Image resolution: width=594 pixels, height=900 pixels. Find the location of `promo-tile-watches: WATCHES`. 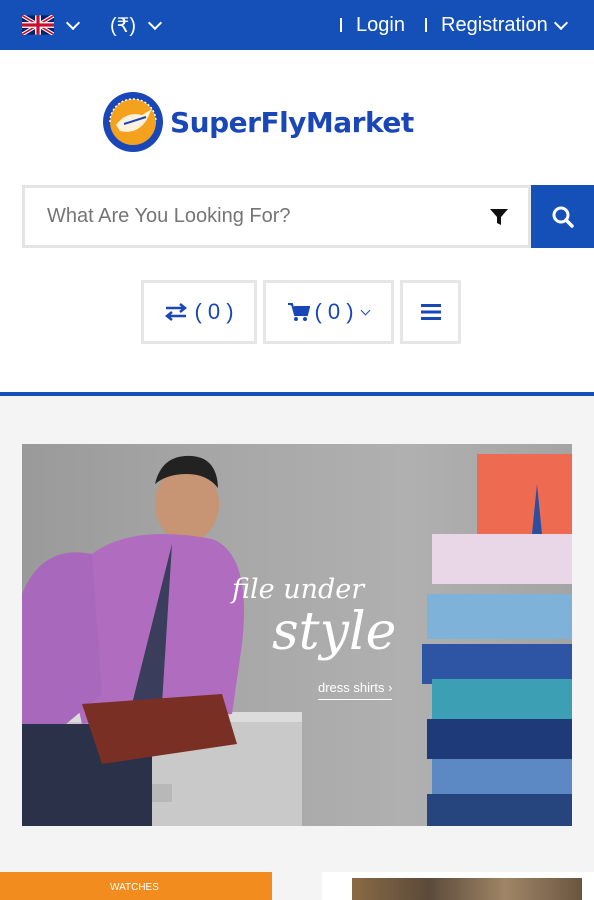

promo-tile-watches: WATCHES is located at coordinates (136, 886).